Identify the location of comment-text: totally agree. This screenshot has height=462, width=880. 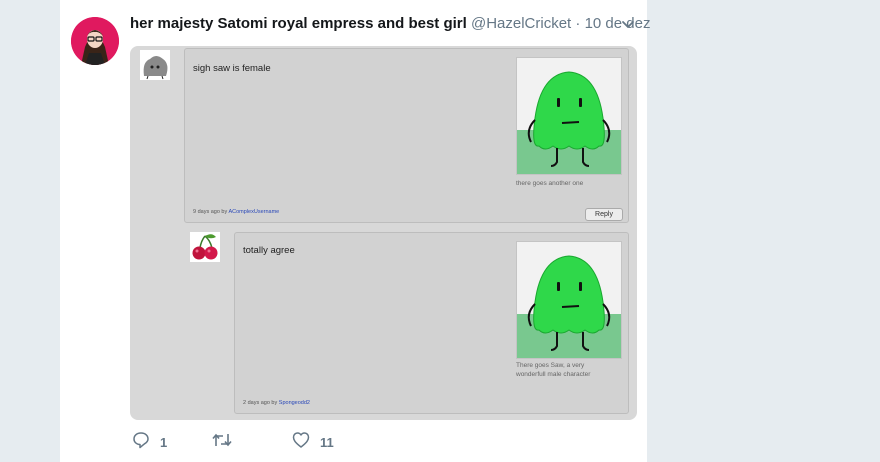
(269, 250).